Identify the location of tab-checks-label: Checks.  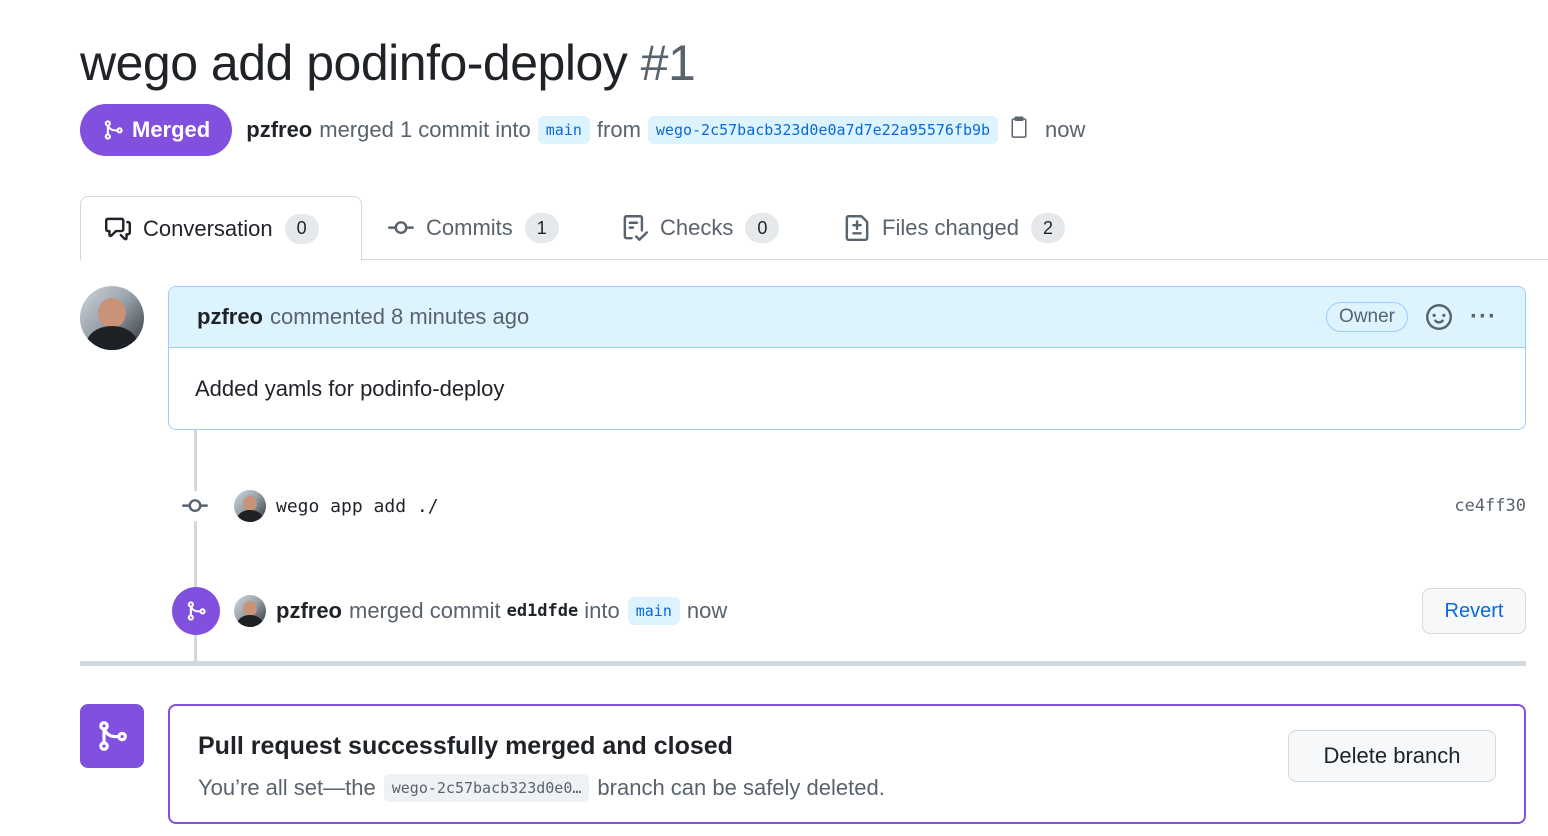
(697, 227).